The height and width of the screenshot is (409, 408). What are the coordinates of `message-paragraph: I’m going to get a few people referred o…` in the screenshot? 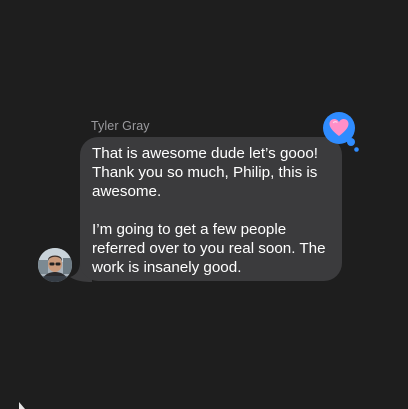 It's located at (209, 248).